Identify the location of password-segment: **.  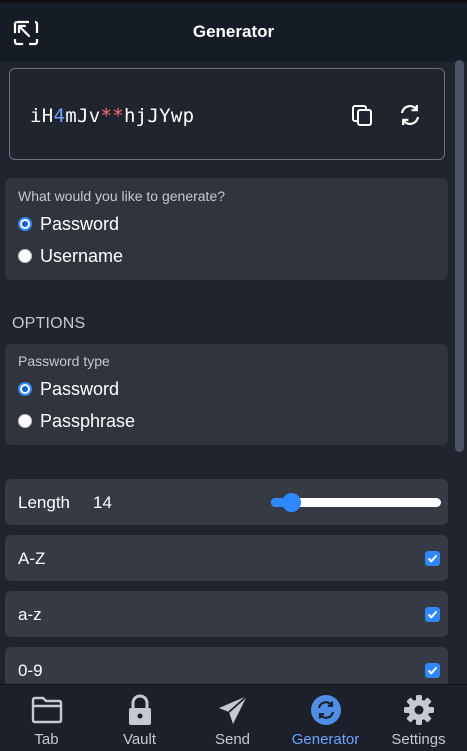
(112, 116).